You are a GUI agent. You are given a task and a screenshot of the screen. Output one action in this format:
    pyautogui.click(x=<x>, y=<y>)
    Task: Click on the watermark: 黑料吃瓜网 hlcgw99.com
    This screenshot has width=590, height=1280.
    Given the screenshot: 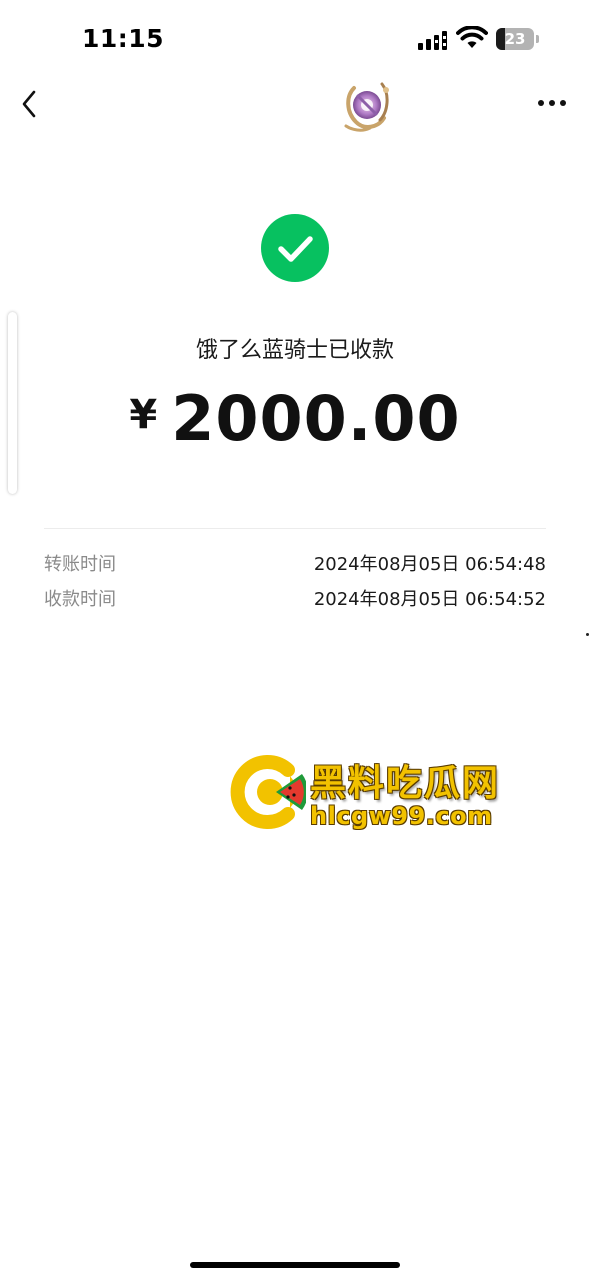 What is the action you would take?
    pyautogui.click(x=375, y=795)
    